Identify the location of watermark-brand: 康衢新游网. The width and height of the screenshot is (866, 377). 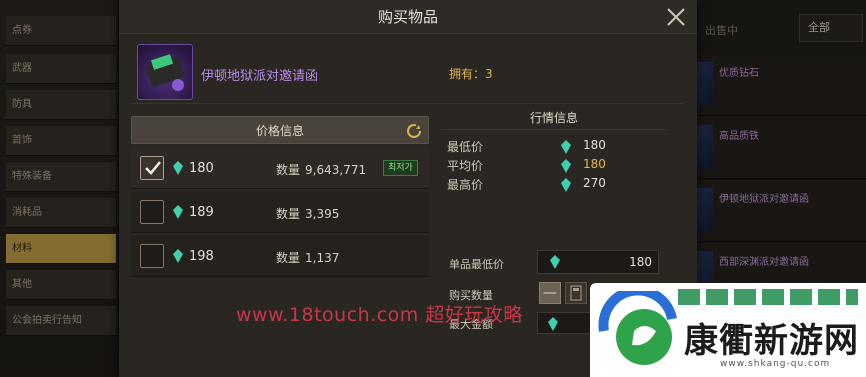
(771, 341).